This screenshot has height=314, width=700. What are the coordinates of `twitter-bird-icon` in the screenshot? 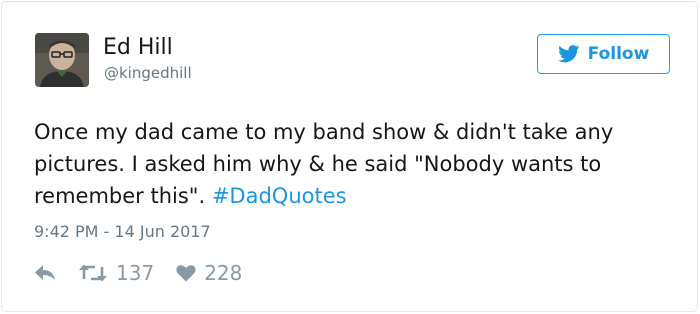 It's located at (568, 54).